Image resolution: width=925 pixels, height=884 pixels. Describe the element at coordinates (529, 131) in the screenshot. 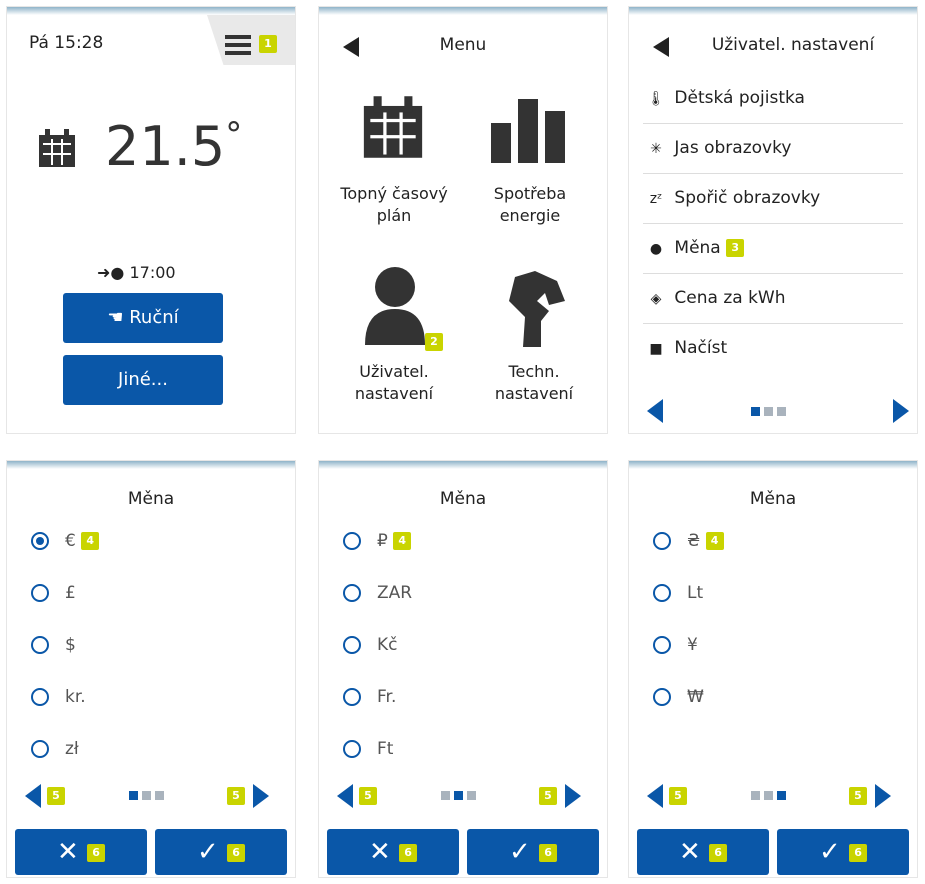

I see `energy-chart-icon` at that location.